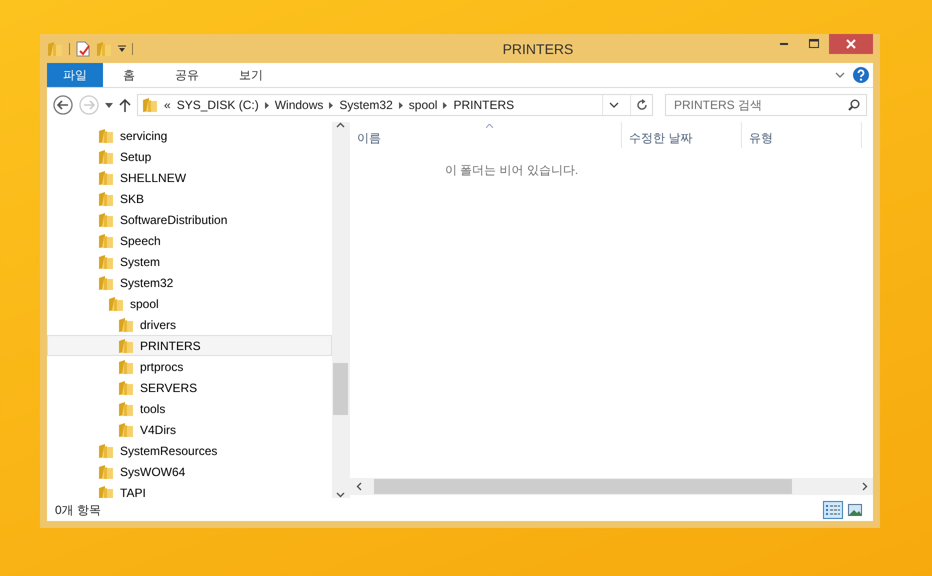 The image size is (932, 576). I want to click on close-icon, so click(851, 44).